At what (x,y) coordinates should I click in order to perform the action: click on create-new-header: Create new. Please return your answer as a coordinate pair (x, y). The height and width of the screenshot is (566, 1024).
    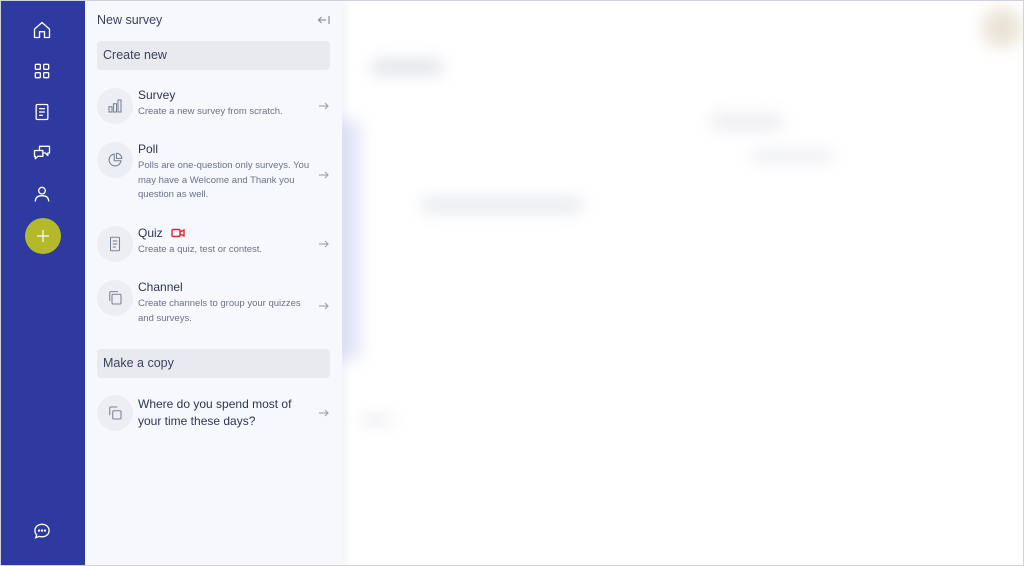
    Looking at the image, I should click on (213, 55).